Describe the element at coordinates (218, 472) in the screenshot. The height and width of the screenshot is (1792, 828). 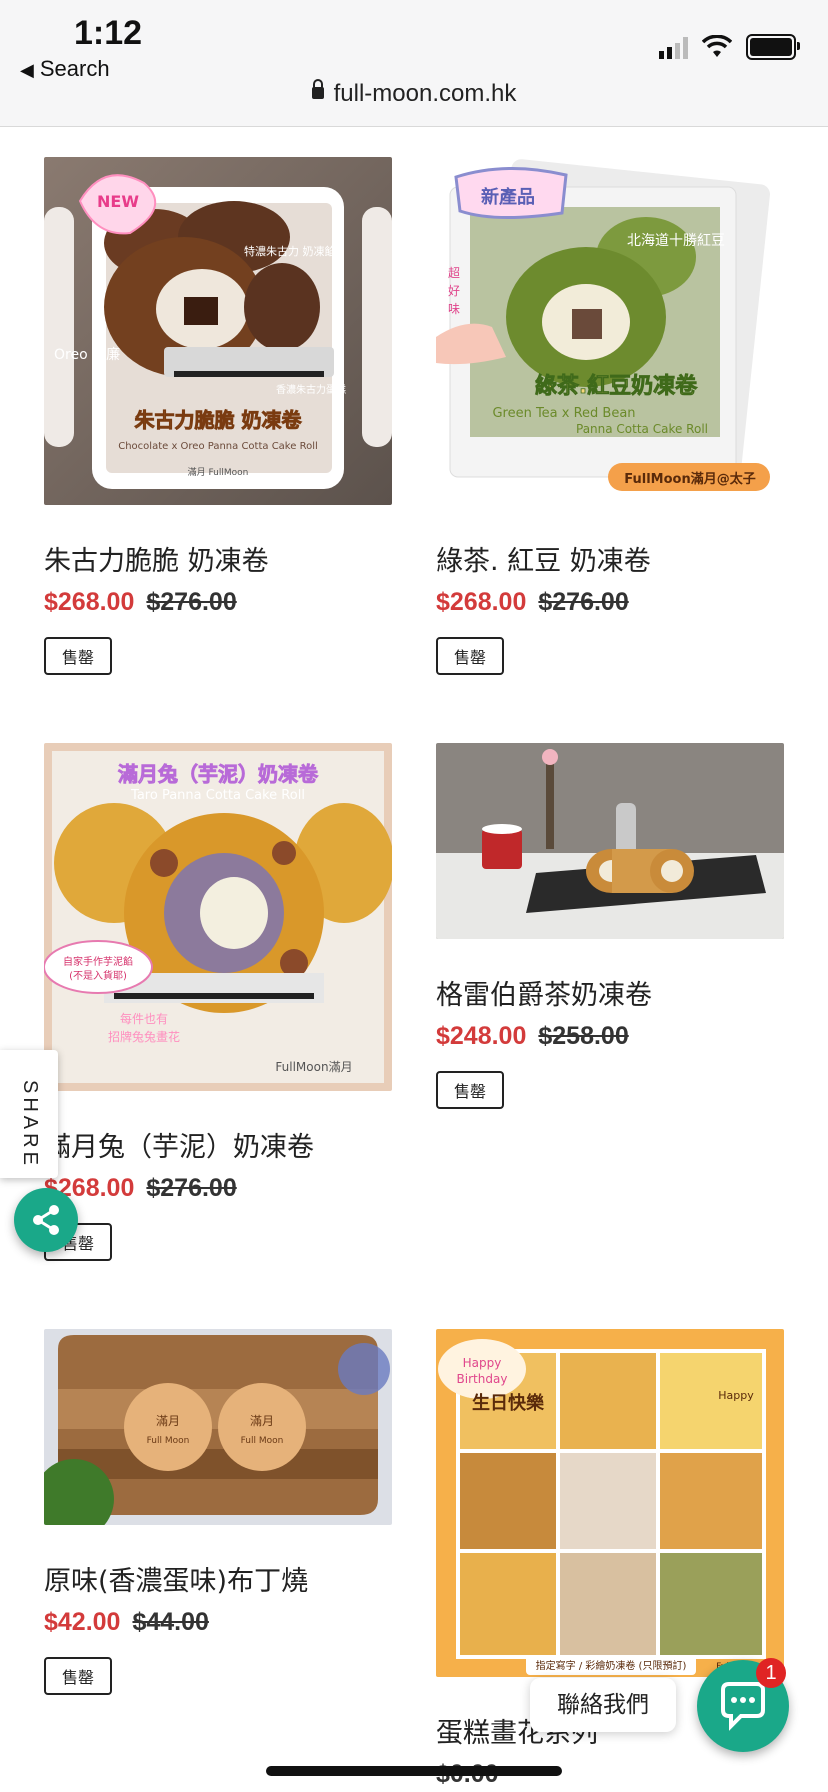
I see `svg-text: 滿月 FullMoon` at that location.